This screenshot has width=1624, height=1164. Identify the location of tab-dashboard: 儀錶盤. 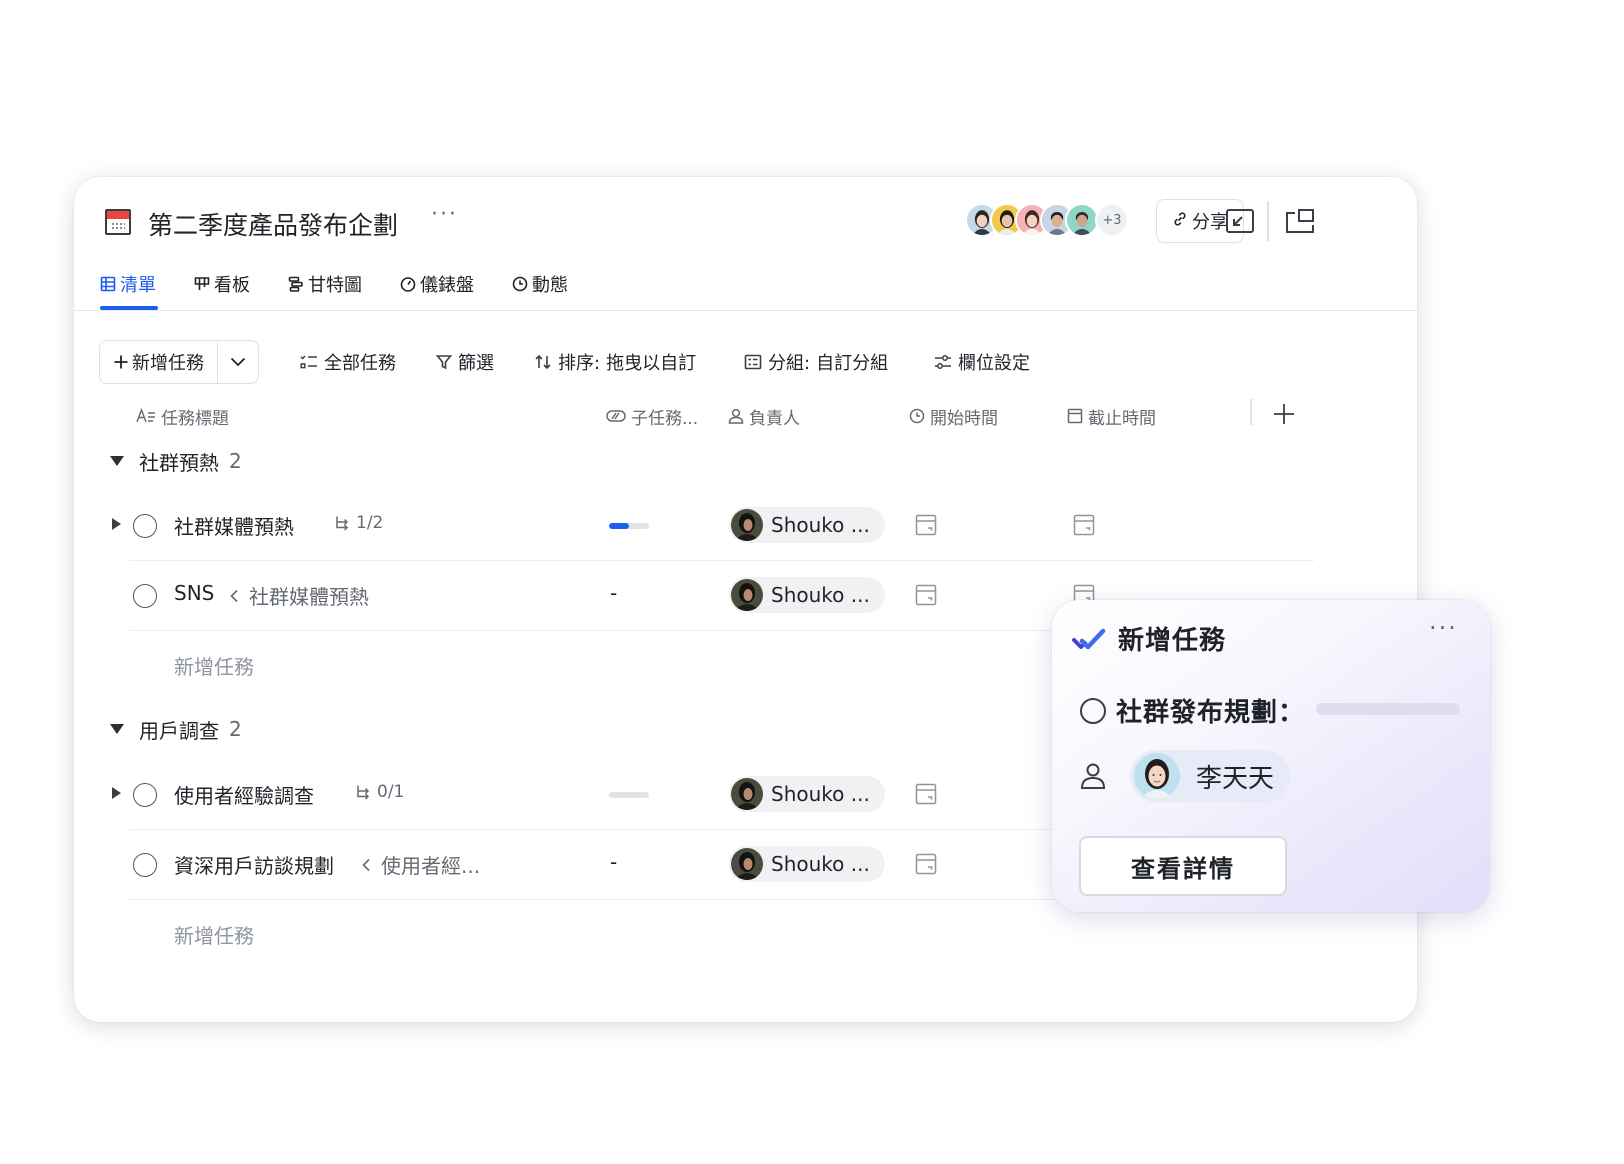
(437, 284).